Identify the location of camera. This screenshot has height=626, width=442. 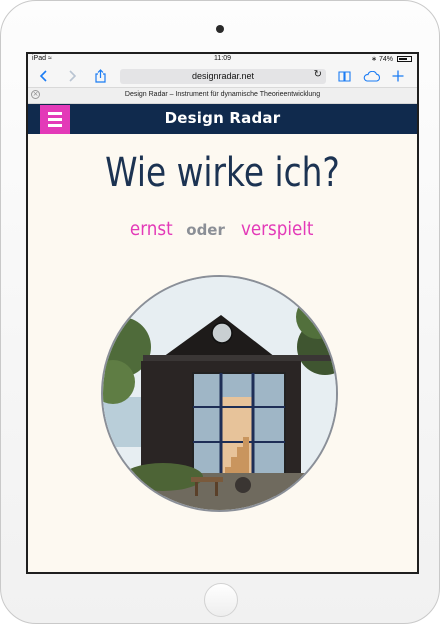
(220, 29).